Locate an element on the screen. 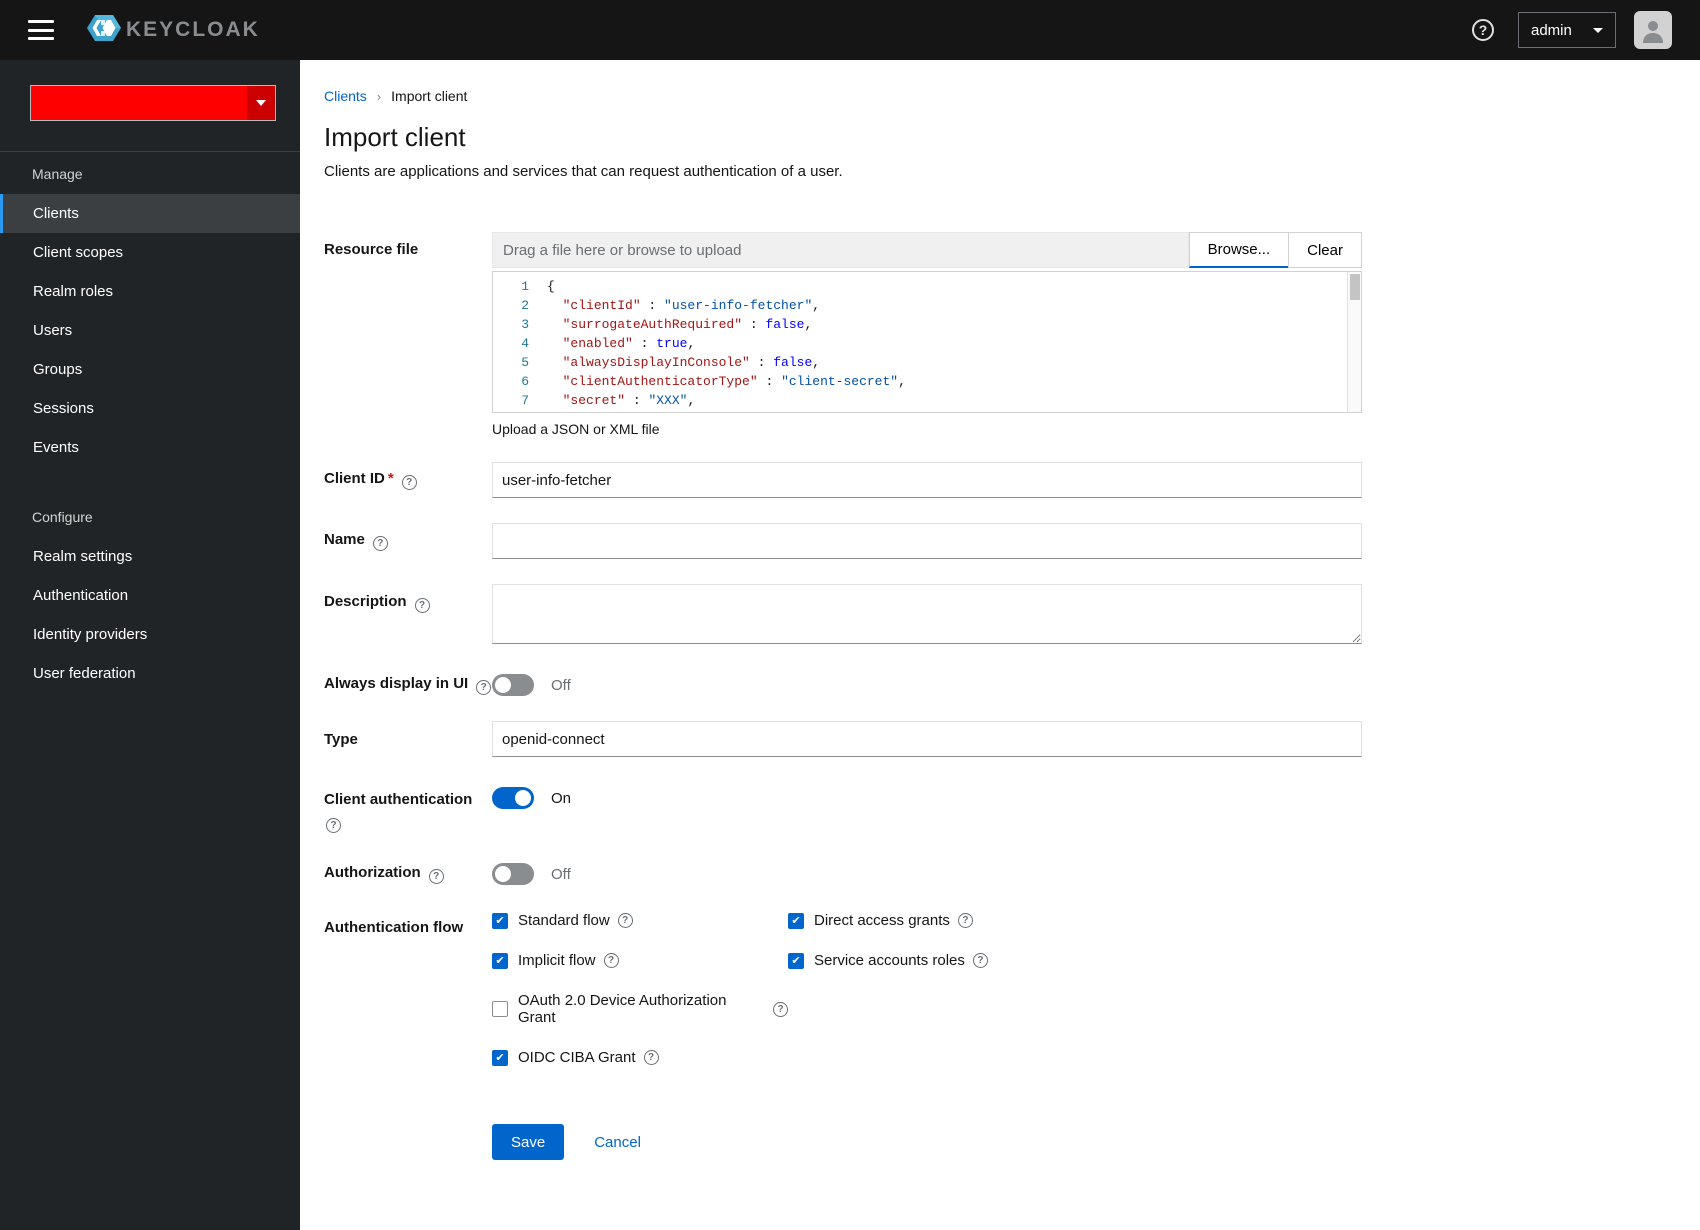 The width and height of the screenshot is (1700, 1230). name-label: Name? is located at coordinates (408, 541).